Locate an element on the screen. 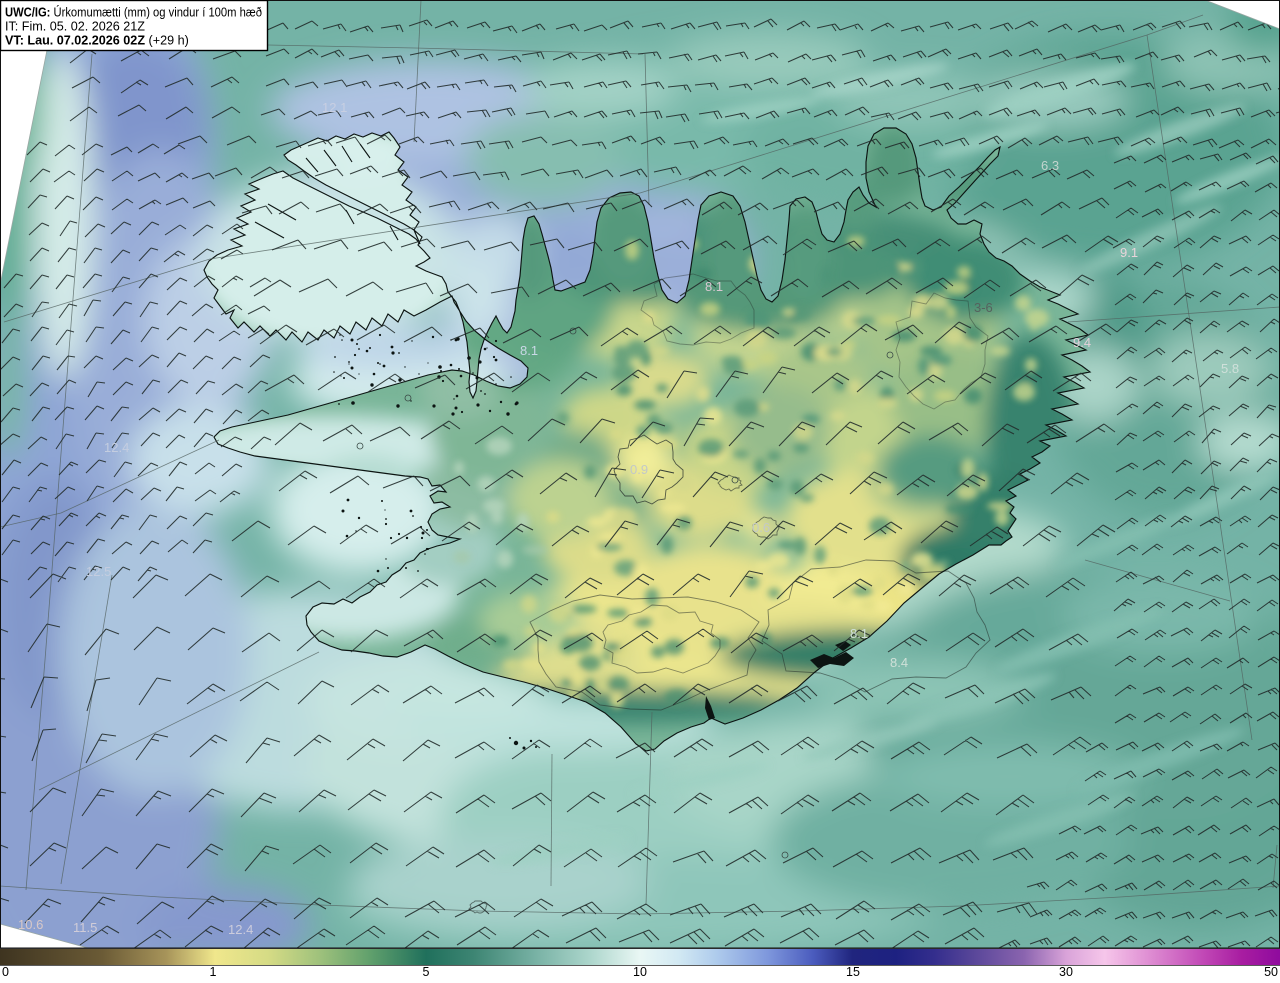 This screenshot has height=983, width=1280. svg-text: 50 is located at coordinates (1271, 971).